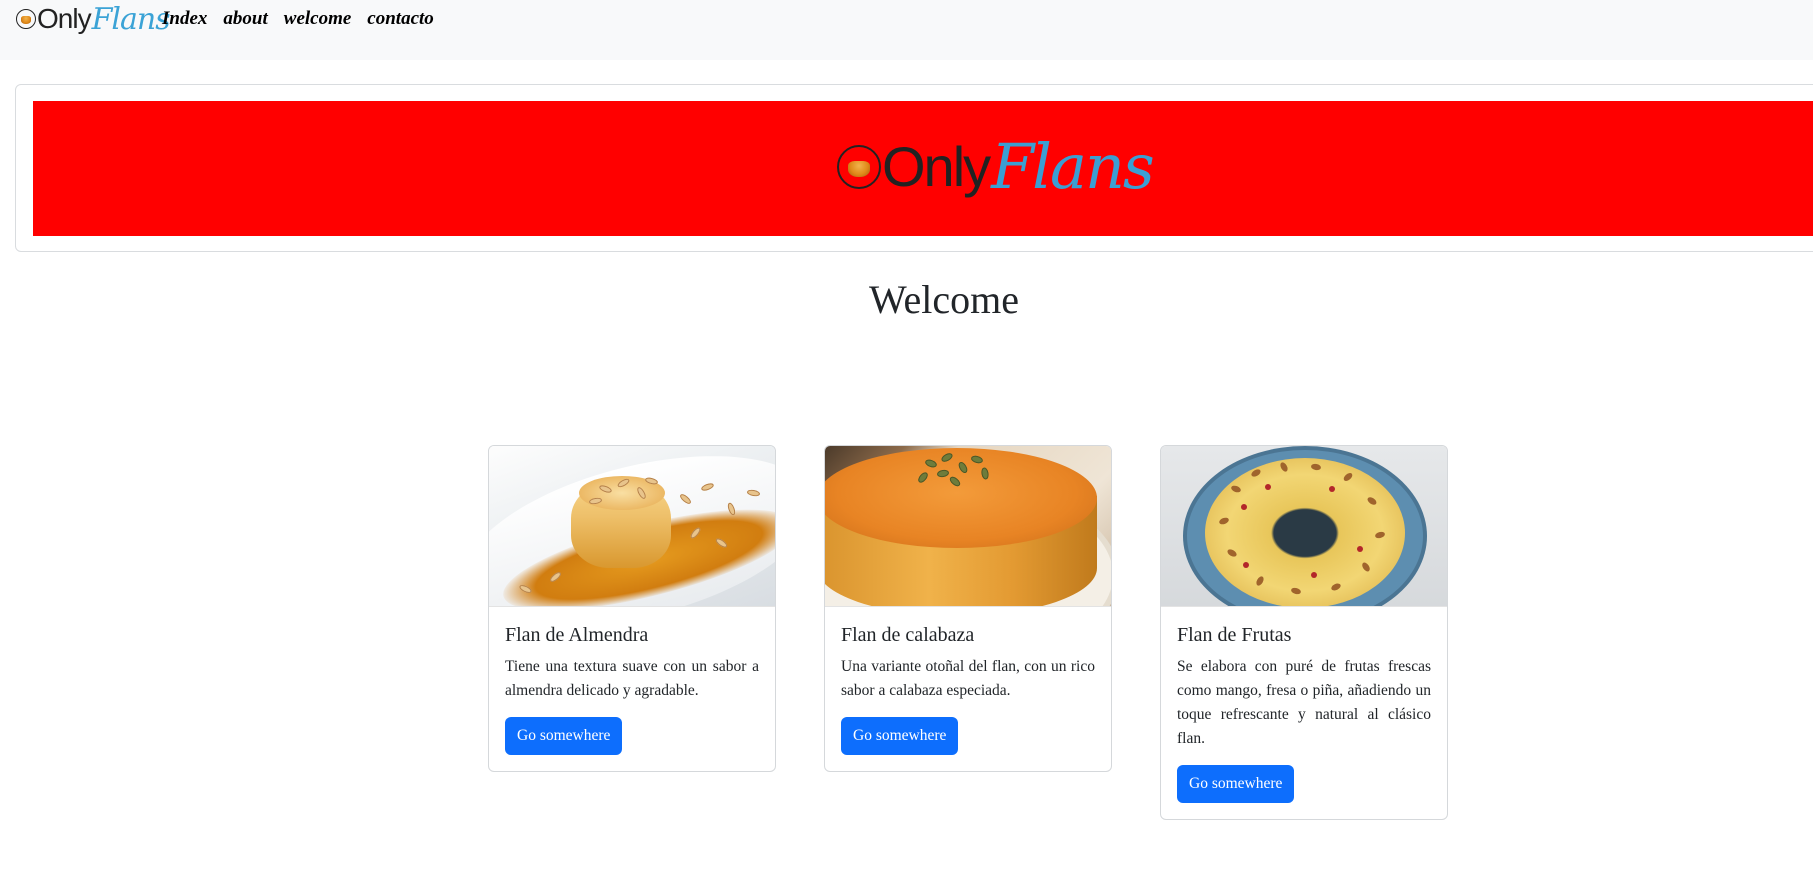 Image resolution: width=1813 pixels, height=887 pixels. I want to click on brand-logo-link: Only Flans, so click(93, 19).